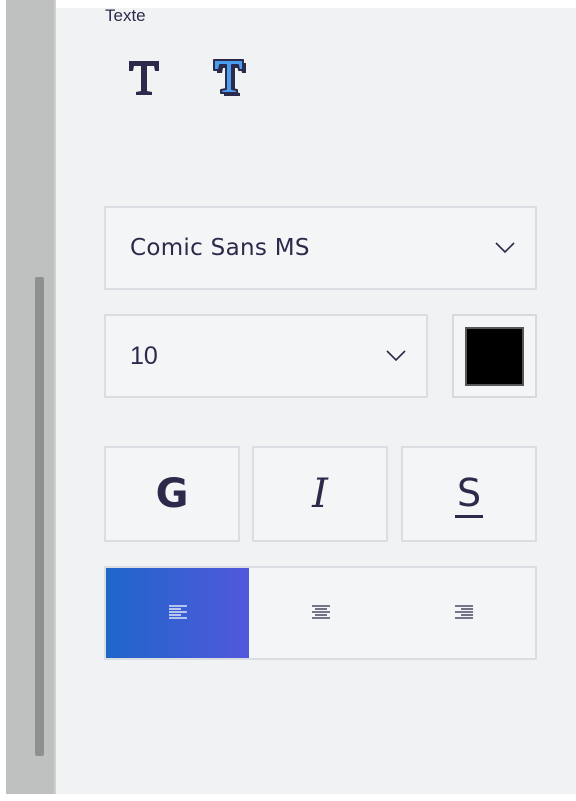 This screenshot has width=576, height=801. I want to click on font-size-select: 10, so click(266, 356).